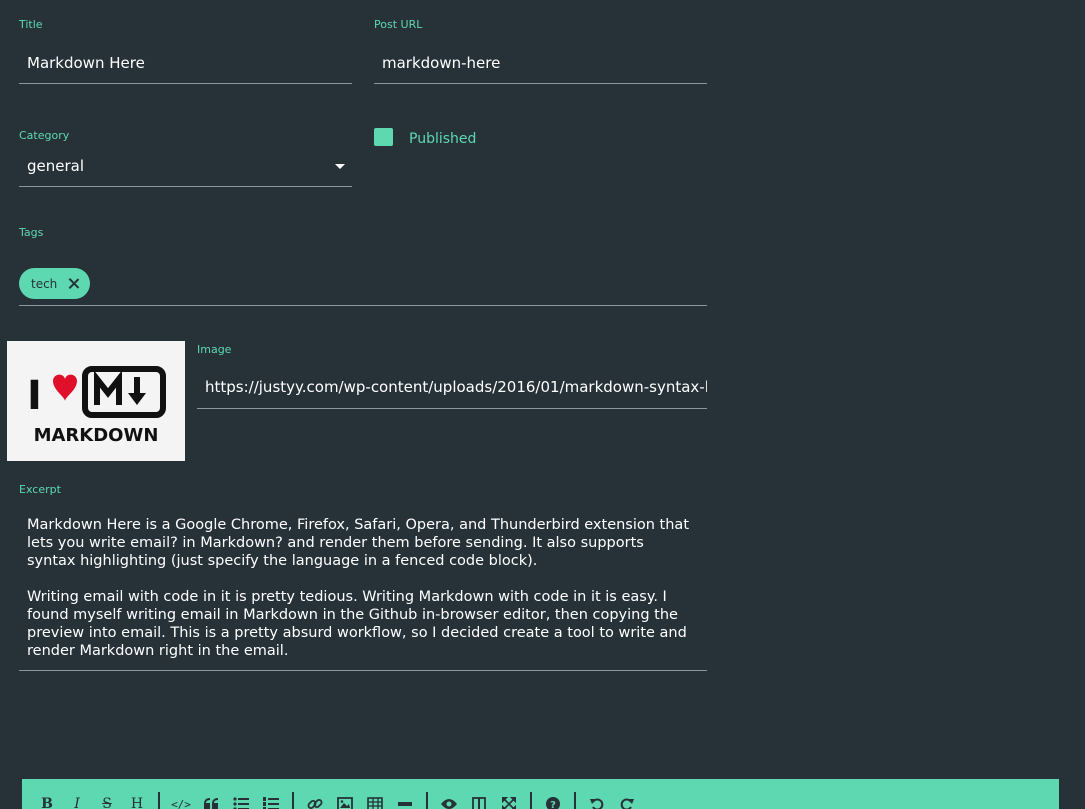 The image size is (1085, 809). Describe the element at coordinates (405, 800) in the screenshot. I see `horizontal-rule-icon` at that location.